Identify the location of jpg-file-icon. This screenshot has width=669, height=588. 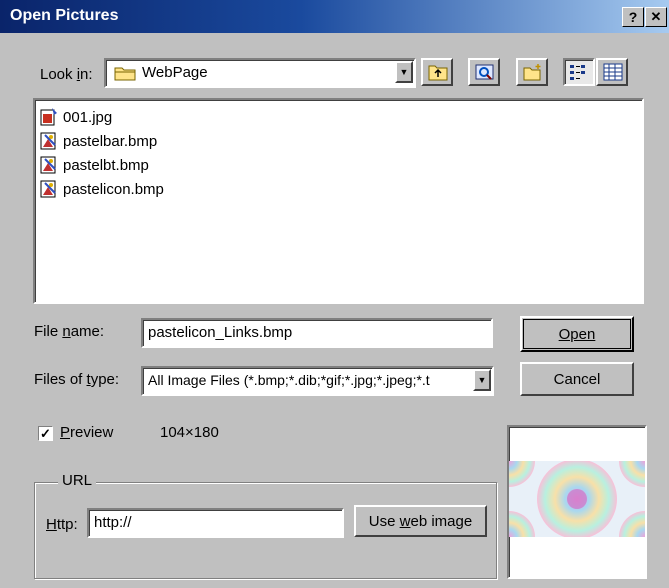
(48, 117).